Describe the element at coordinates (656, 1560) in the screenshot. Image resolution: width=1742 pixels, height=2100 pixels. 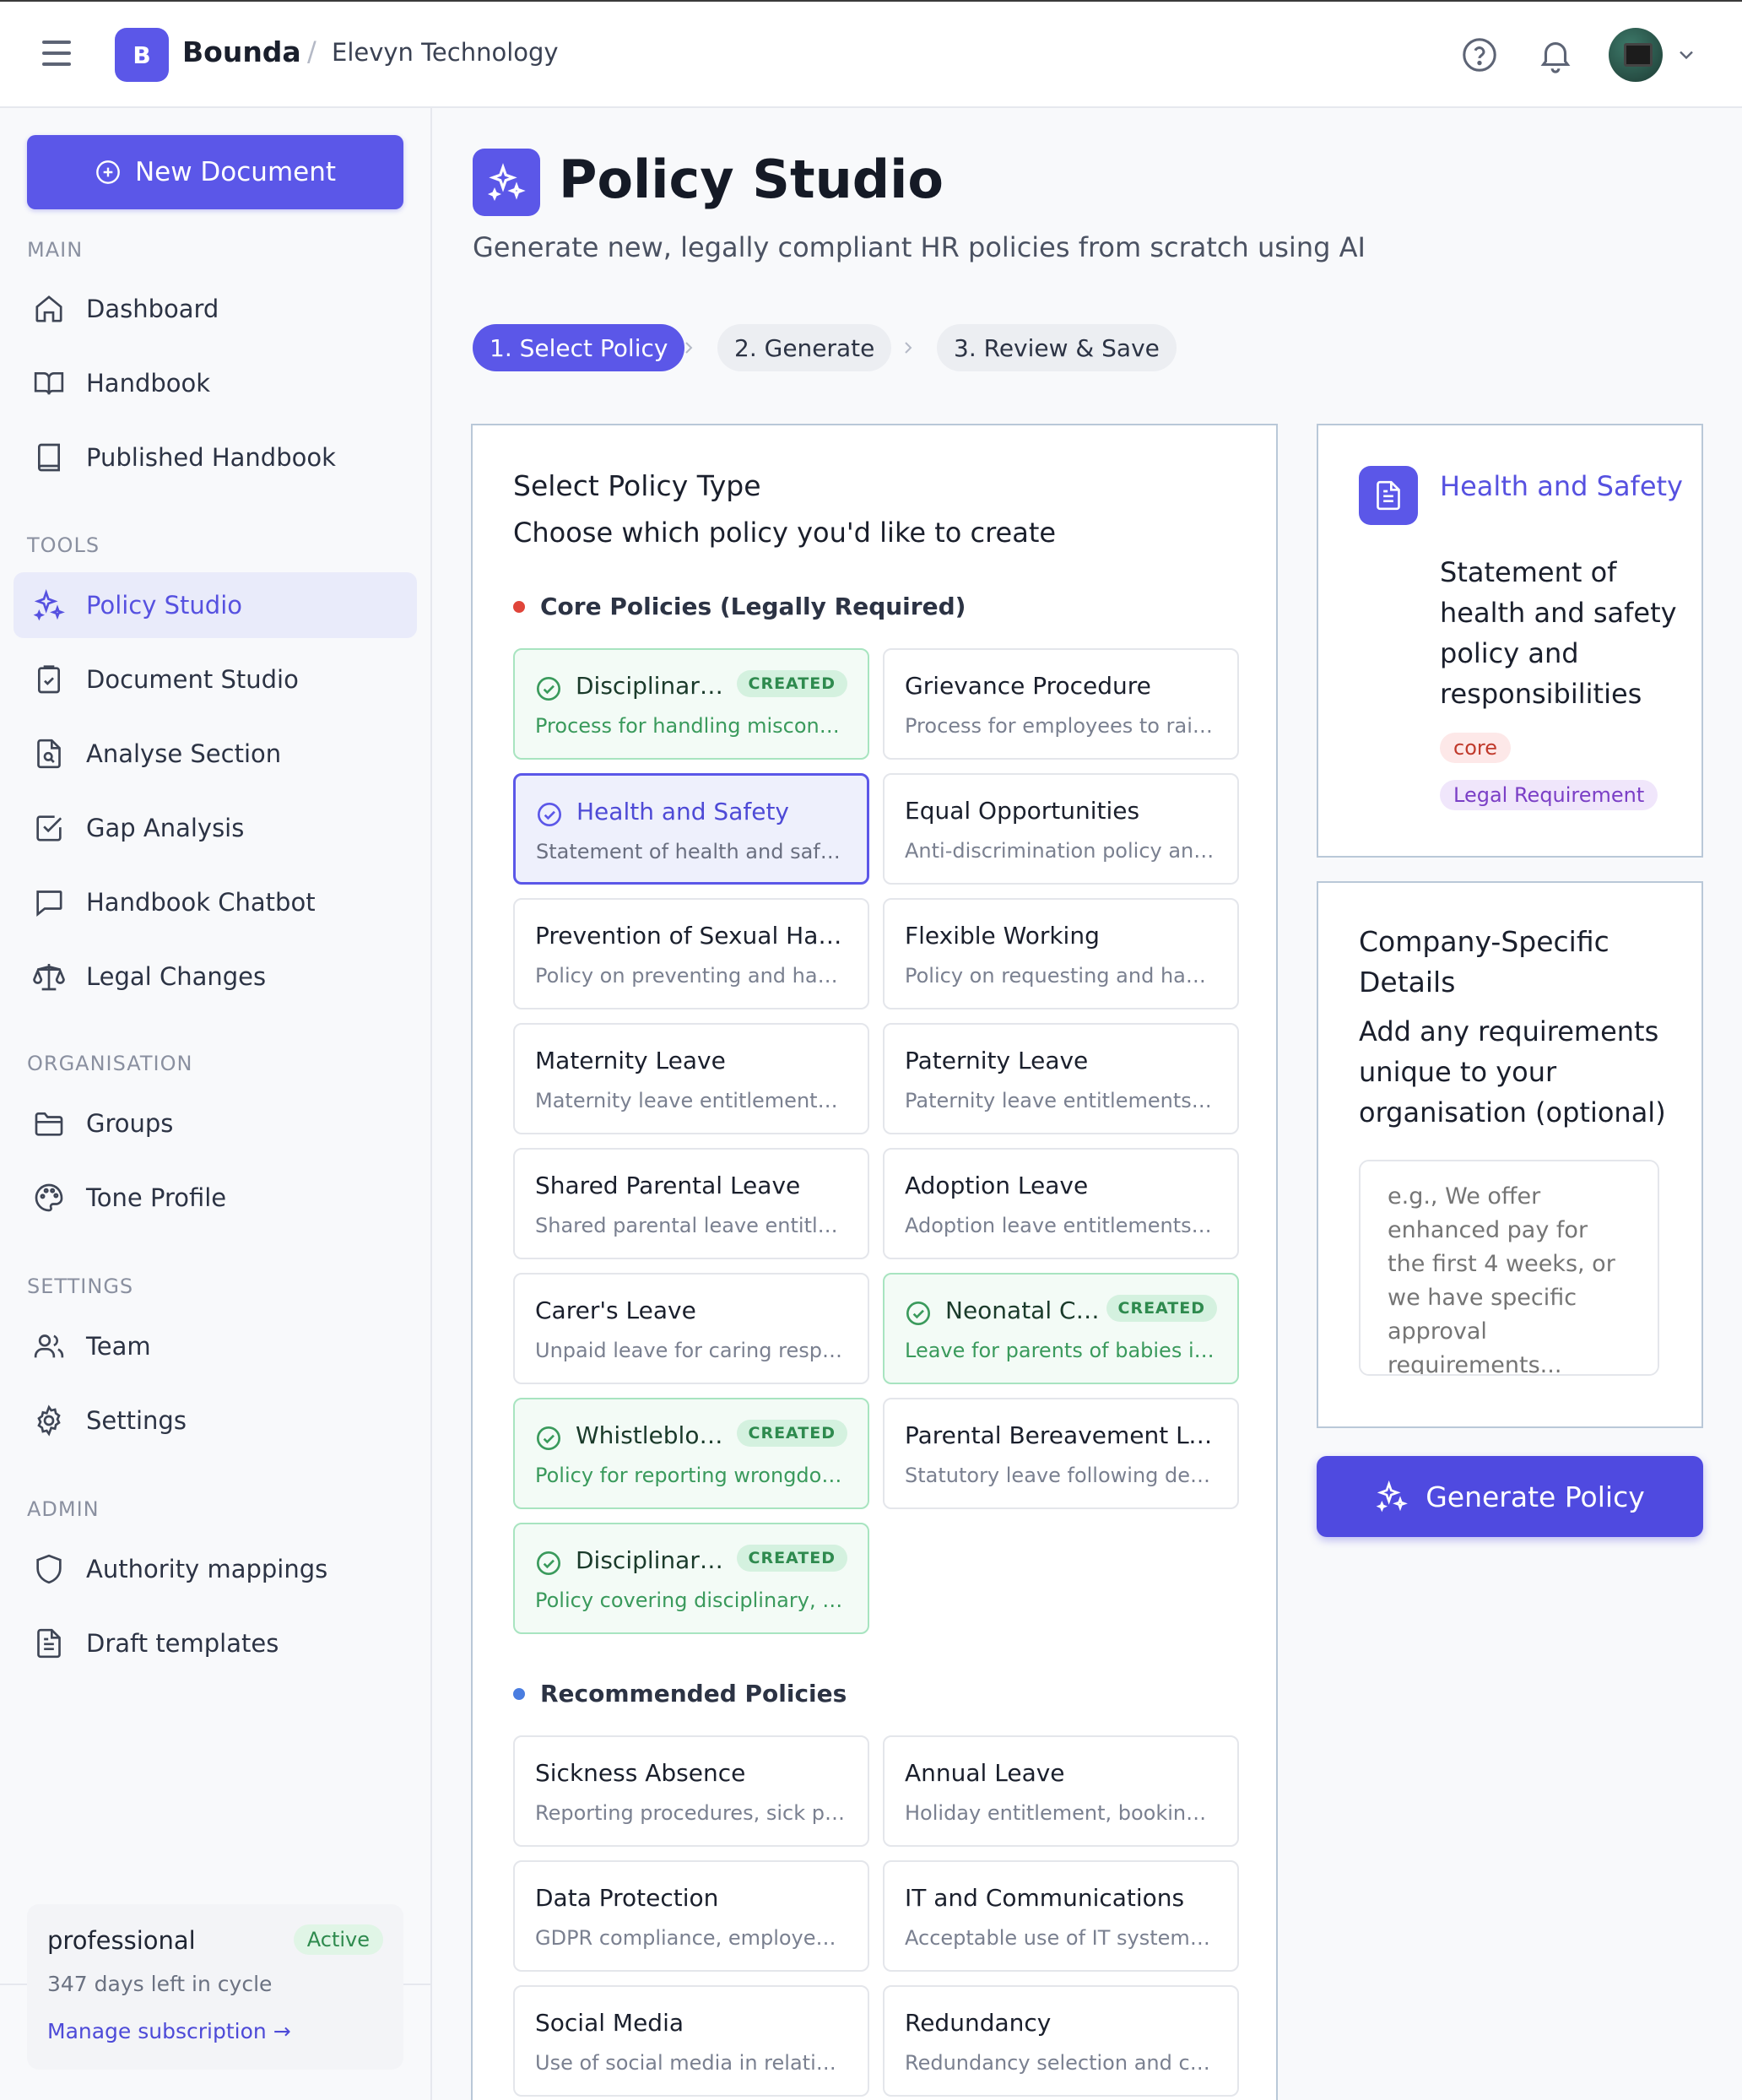
I see `policy-card-title: Disciplinary, Dismissal and Appeals` at that location.